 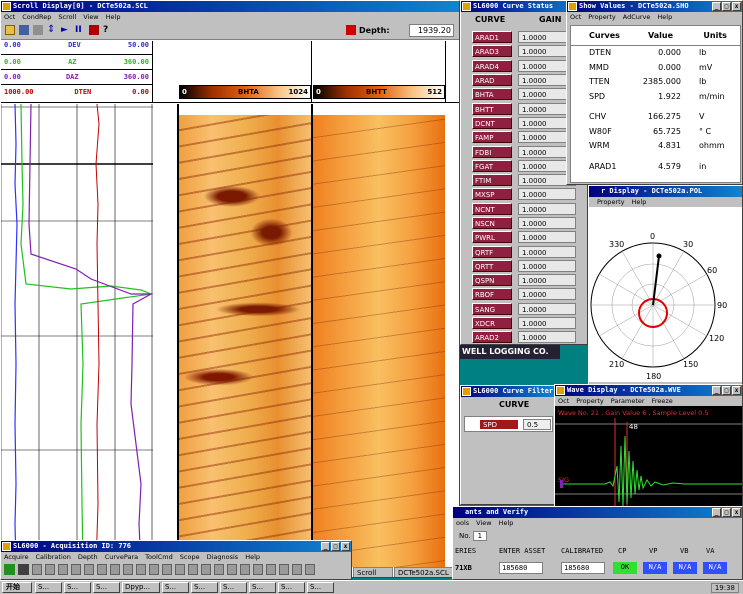 I want to click on curve-row: PWRL 1.0000, so click(x=529, y=237).